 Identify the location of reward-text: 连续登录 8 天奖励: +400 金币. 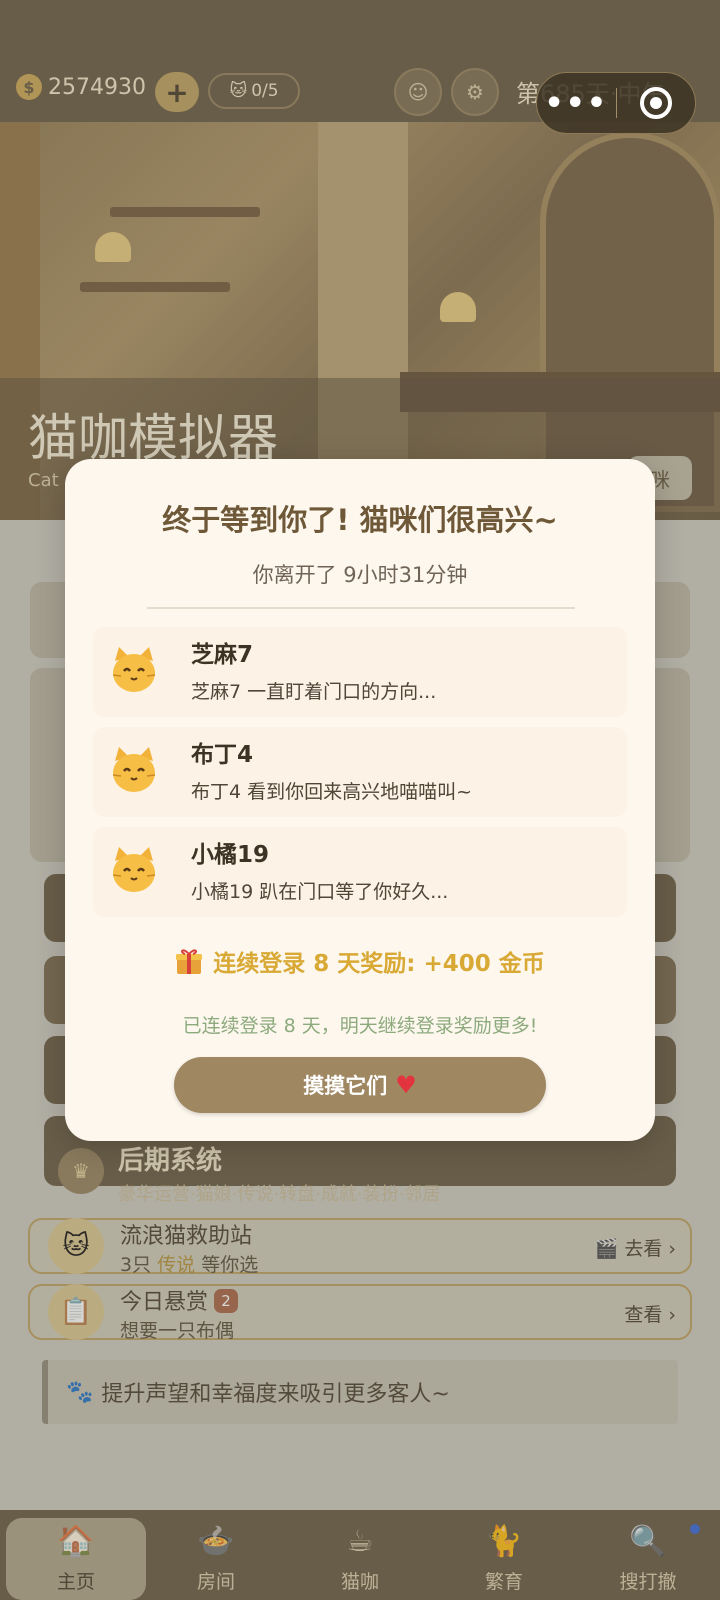
(379, 964).